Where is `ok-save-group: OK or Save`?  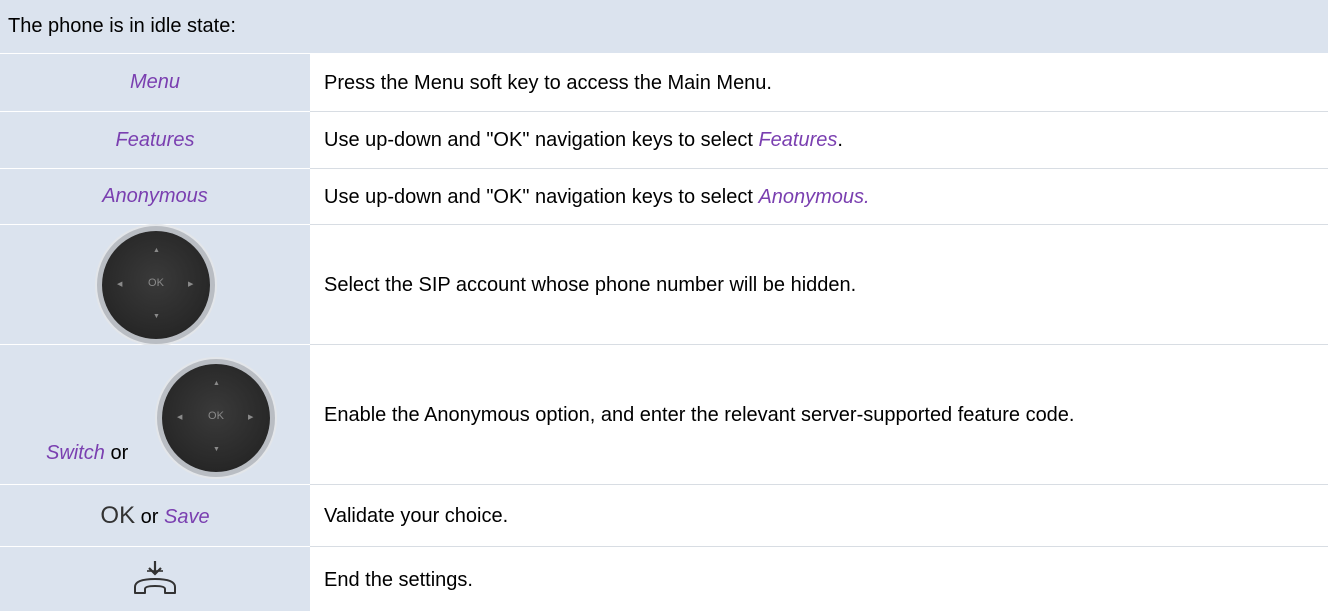
ok-save-group: OK or Save is located at coordinates (154, 516).